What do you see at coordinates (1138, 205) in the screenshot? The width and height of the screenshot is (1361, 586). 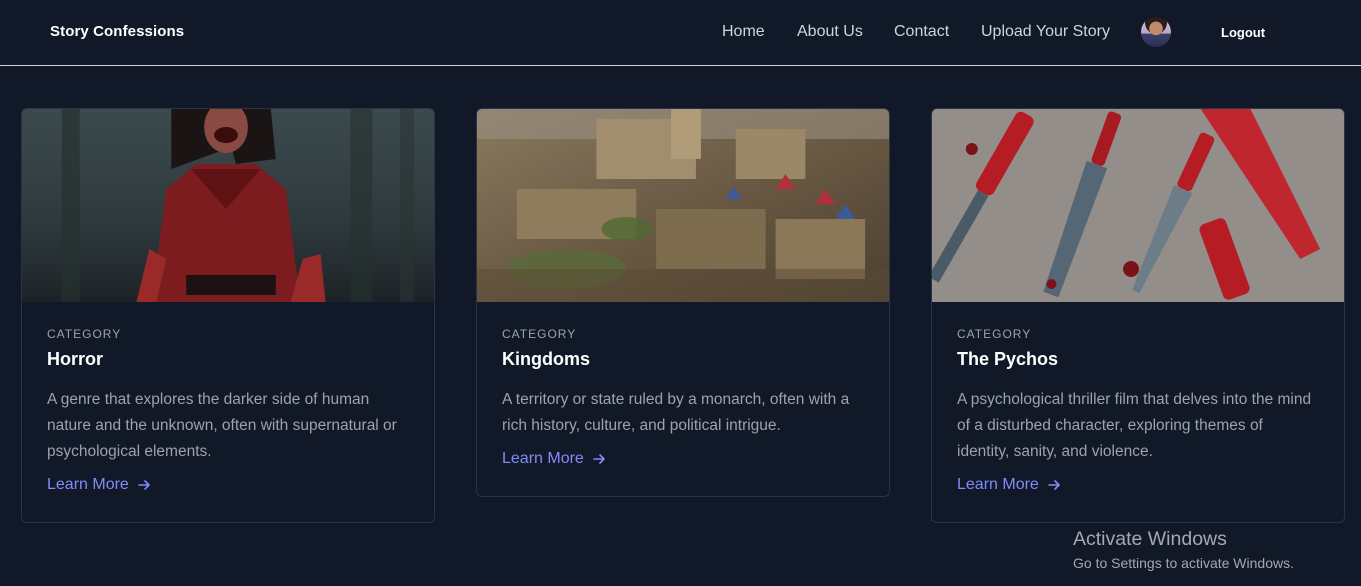 I see `pychos-image` at bounding box center [1138, 205].